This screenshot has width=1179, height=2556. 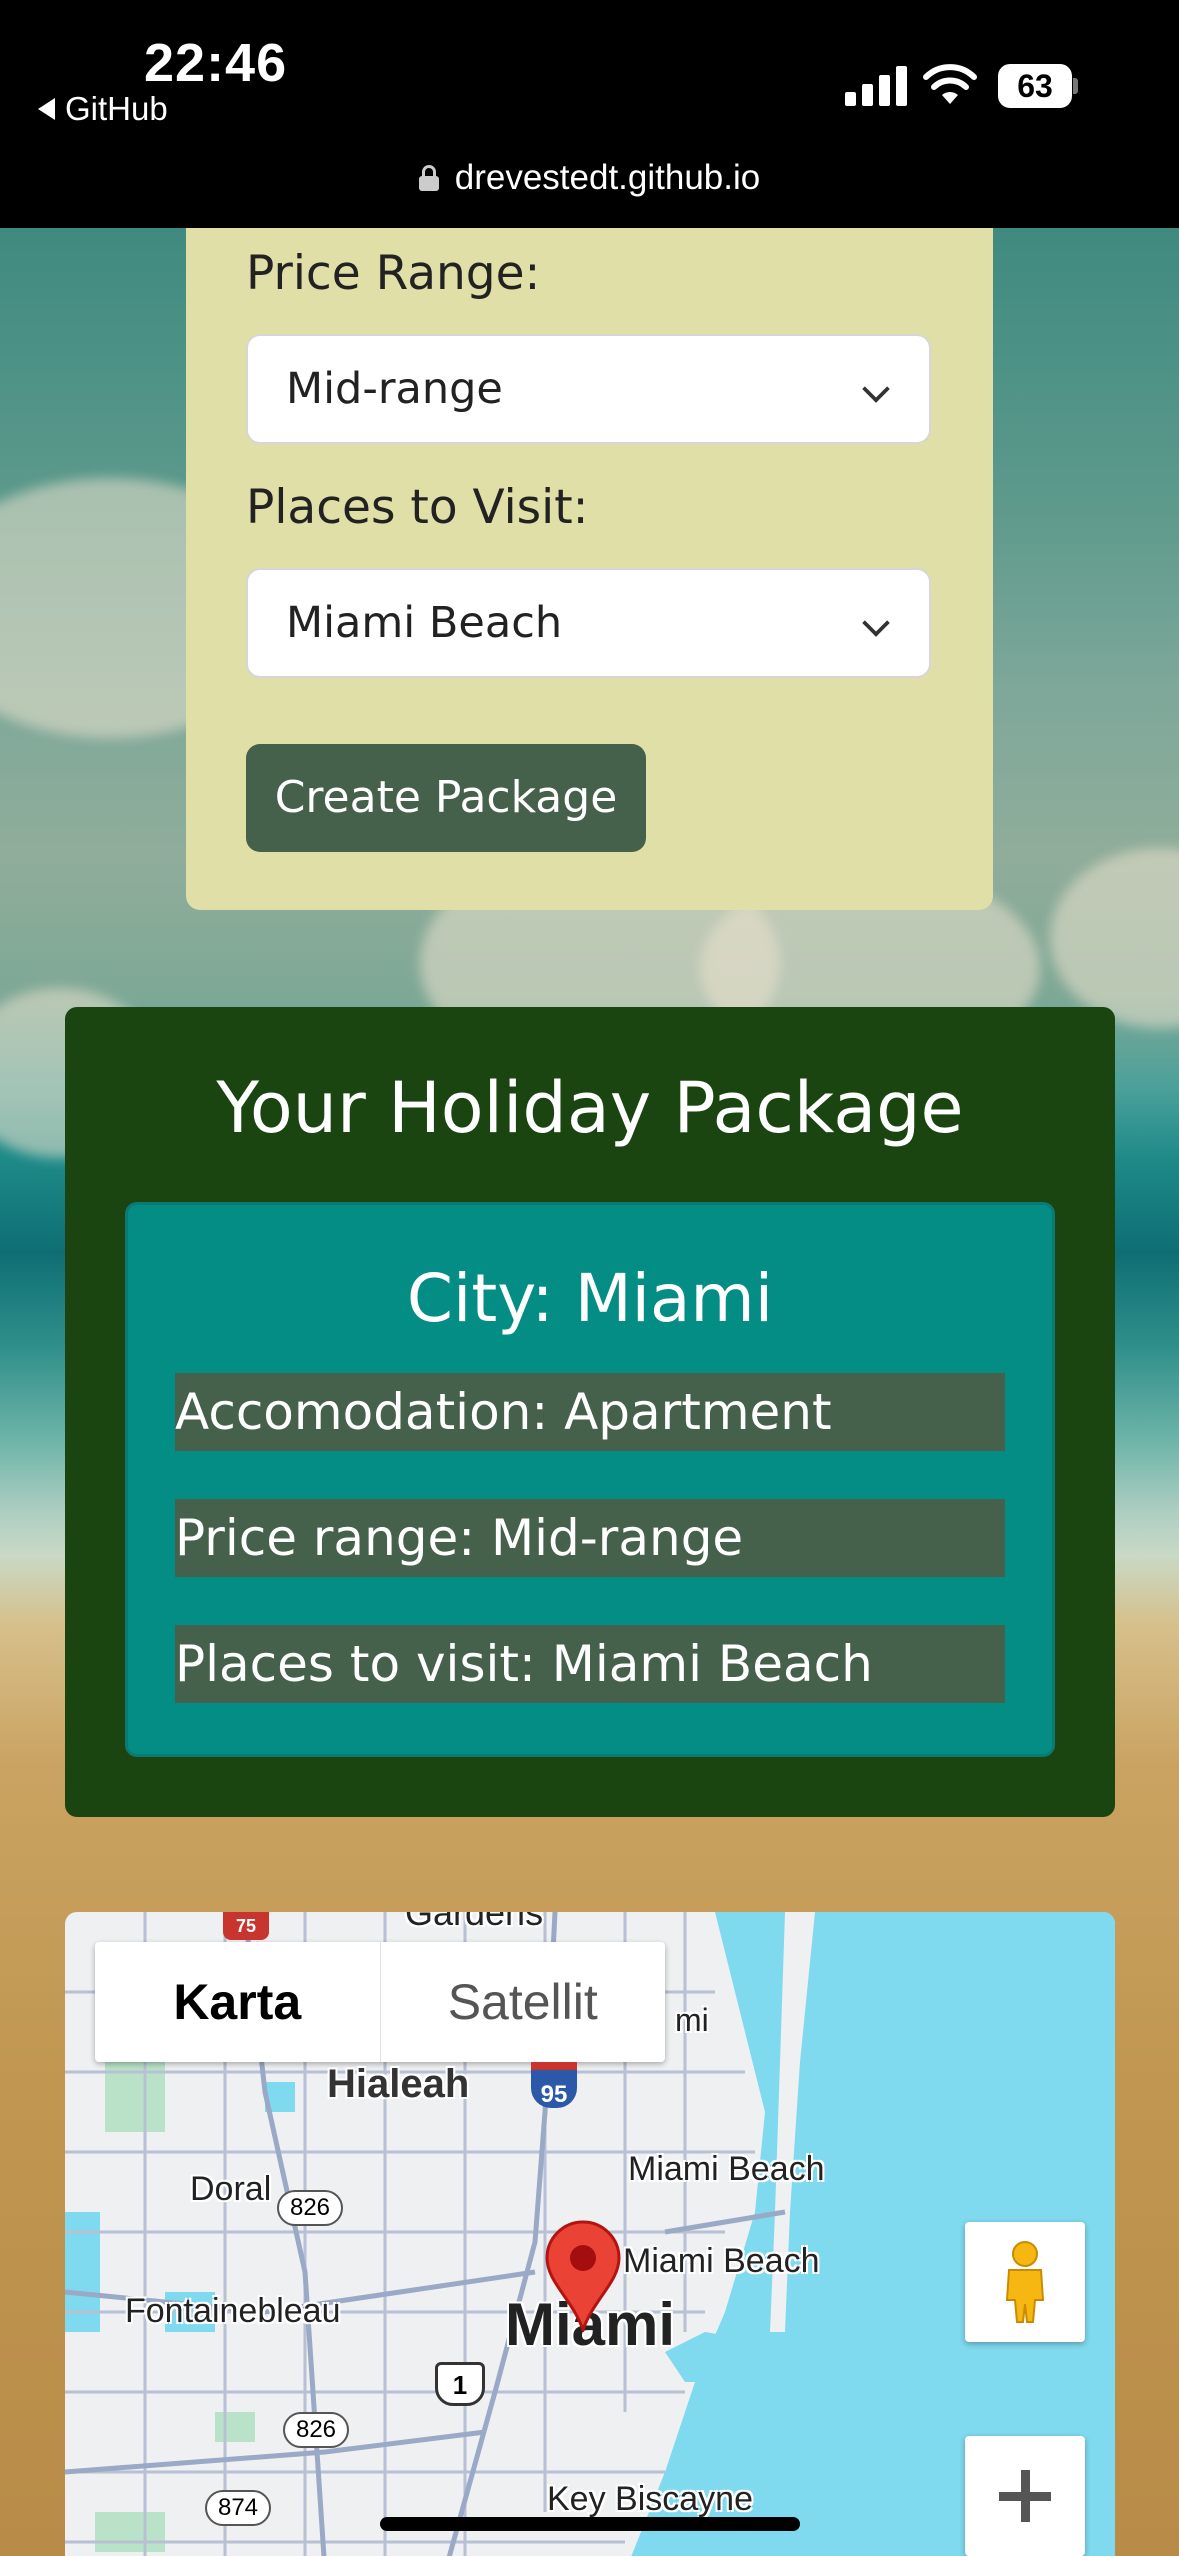 What do you see at coordinates (523, 2002) in the screenshot?
I see `map-type-satellit: Satellit` at bounding box center [523, 2002].